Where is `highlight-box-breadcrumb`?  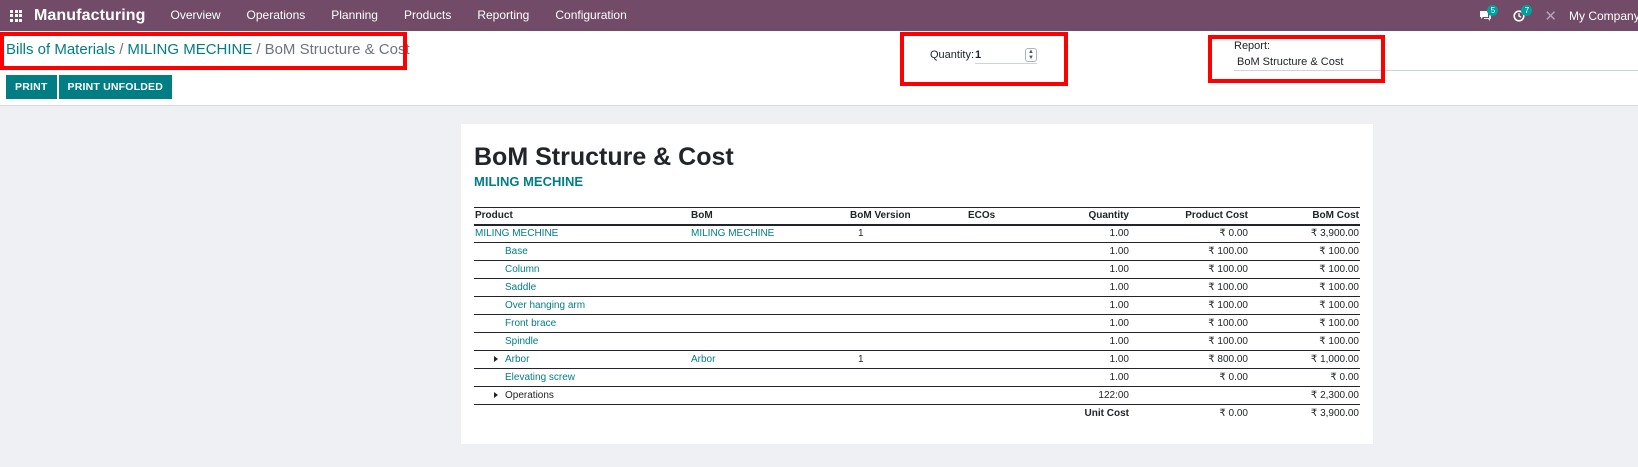
highlight-box-breadcrumb is located at coordinates (203, 51).